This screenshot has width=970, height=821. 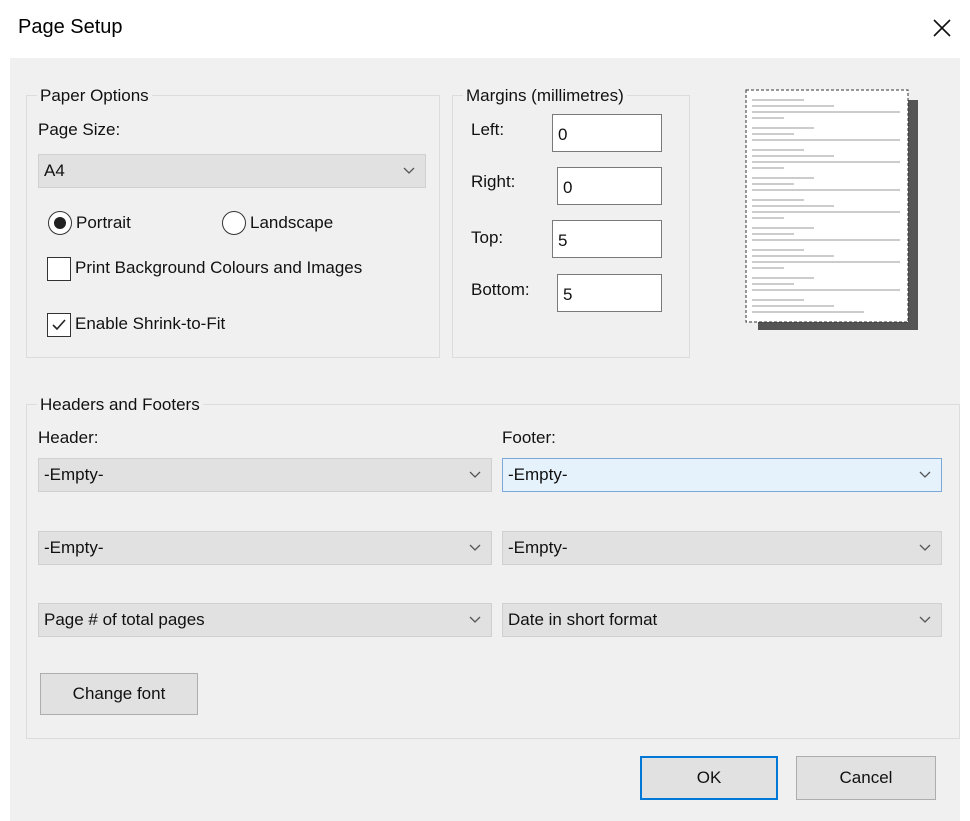 What do you see at coordinates (234, 223) in the screenshot?
I see `landscape-radio-circle` at bounding box center [234, 223].